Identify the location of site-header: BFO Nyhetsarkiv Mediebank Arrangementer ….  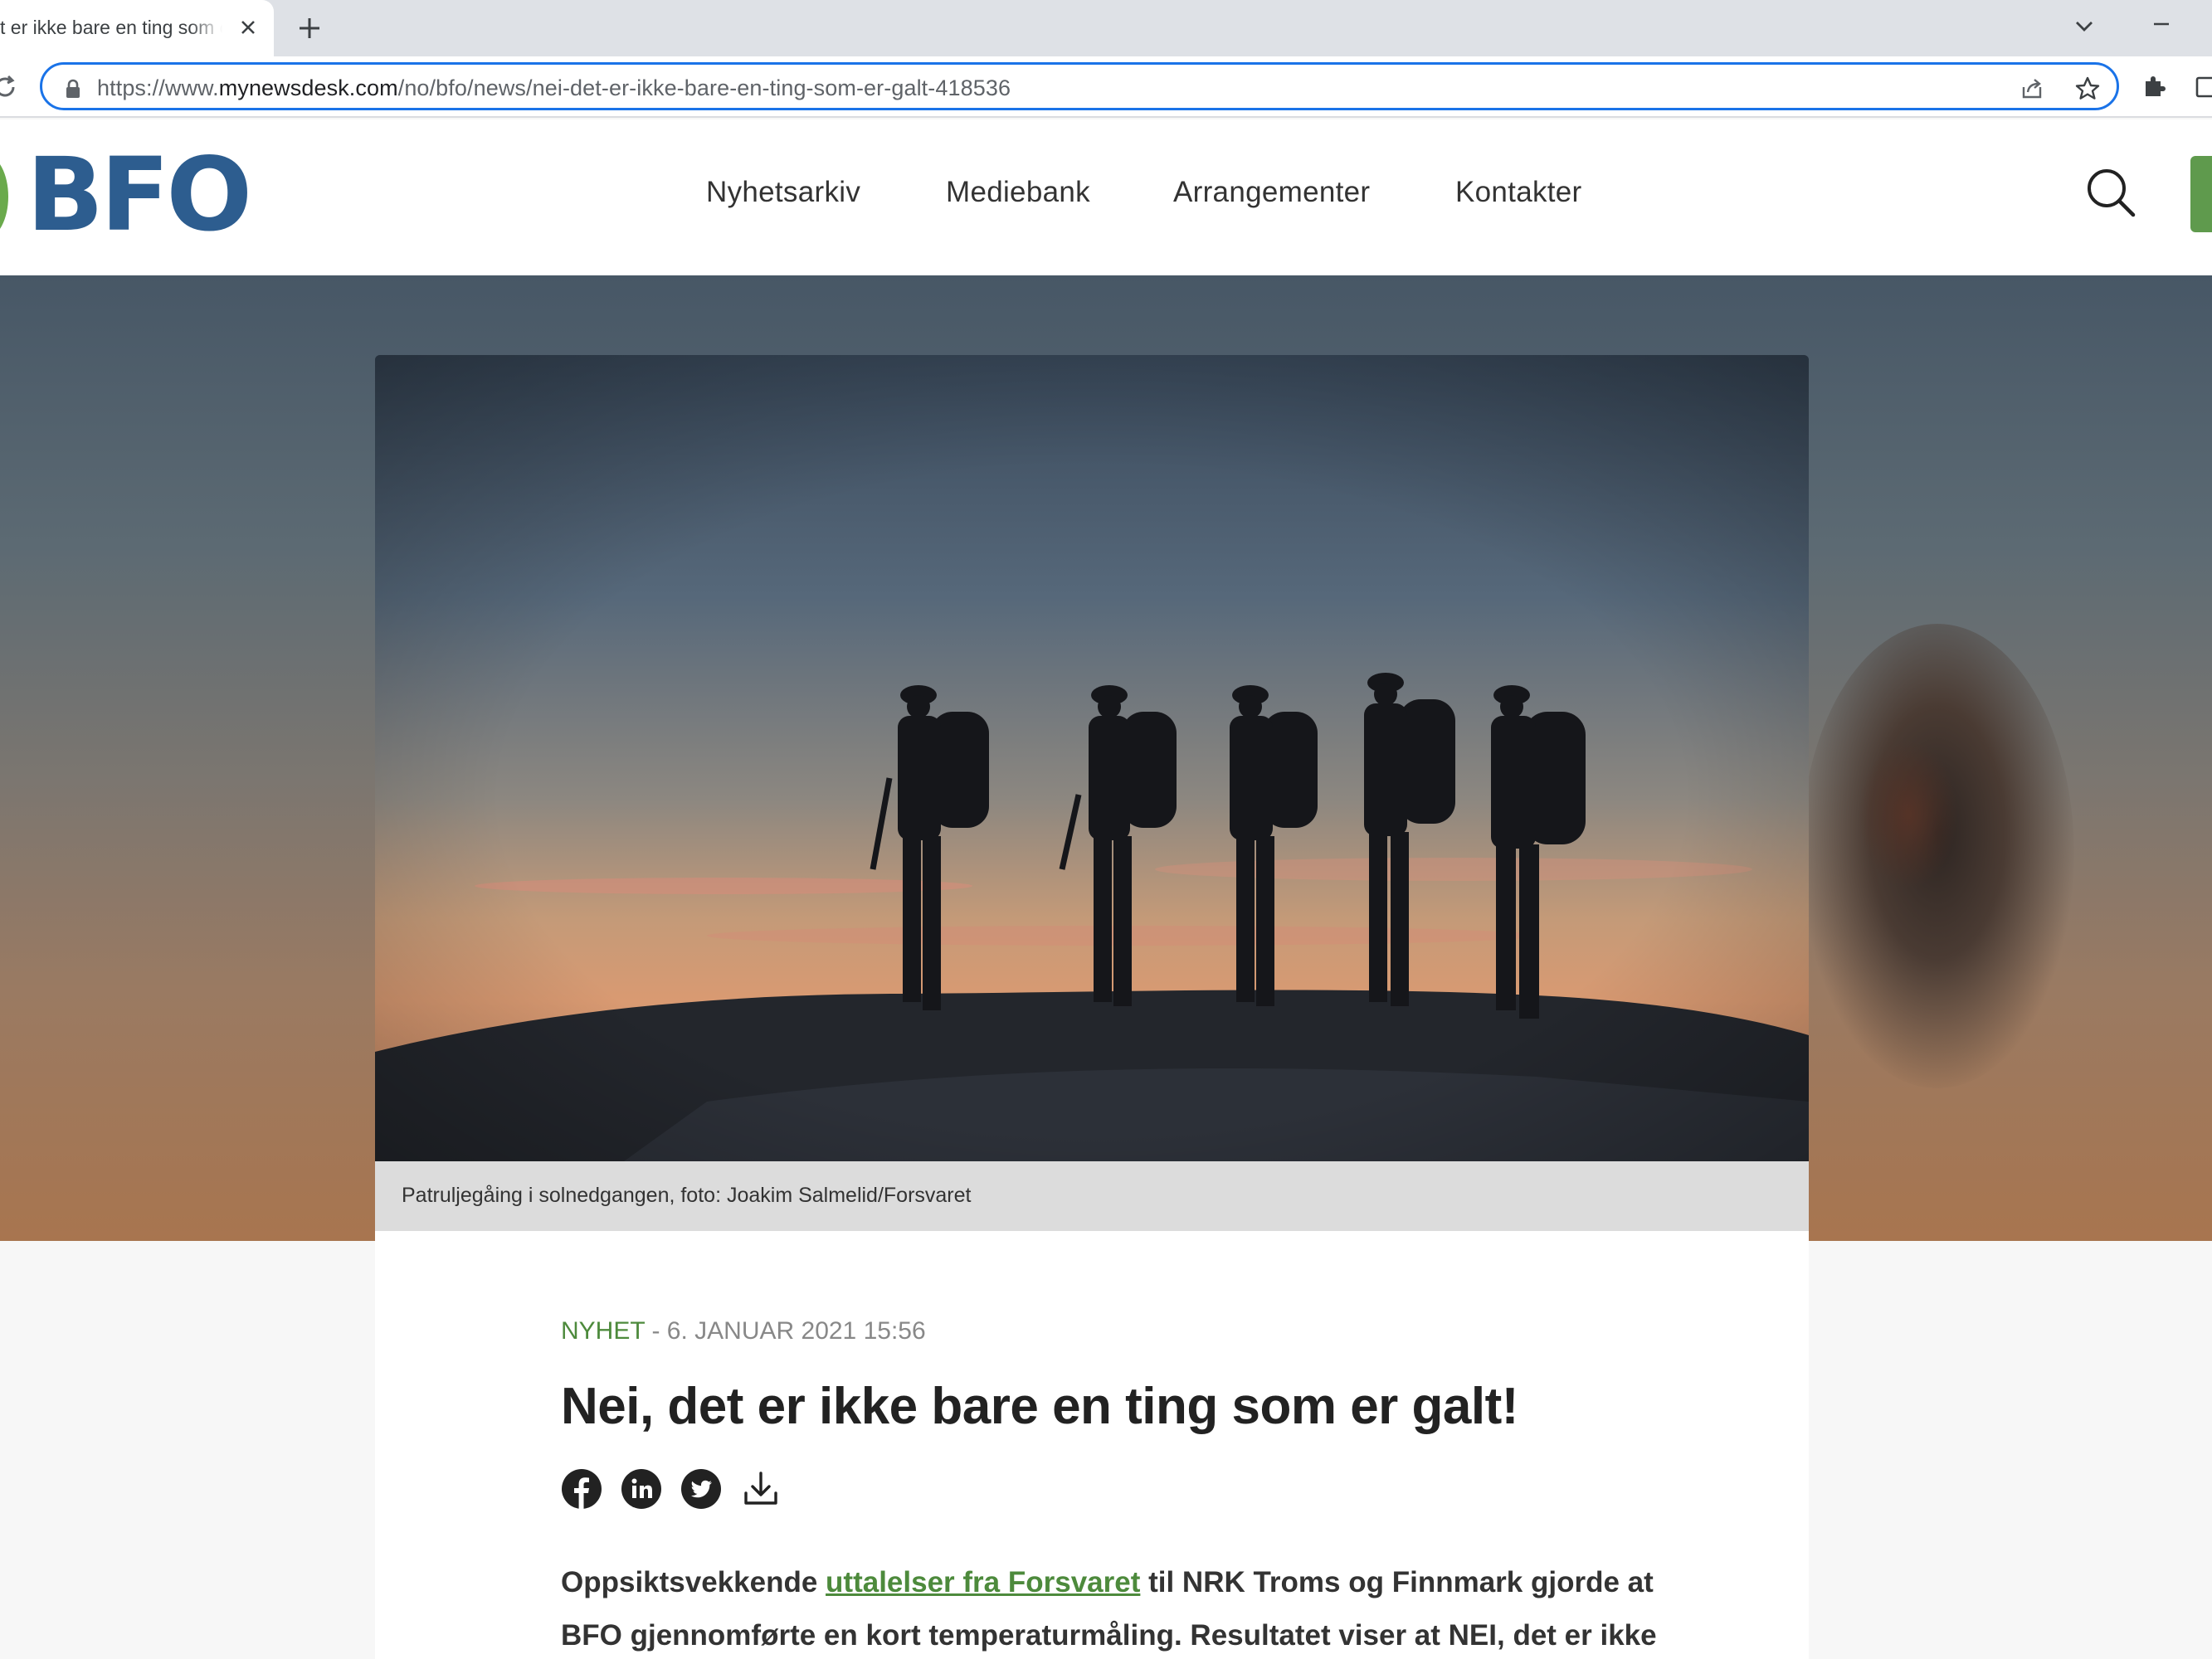
(1106, 197).